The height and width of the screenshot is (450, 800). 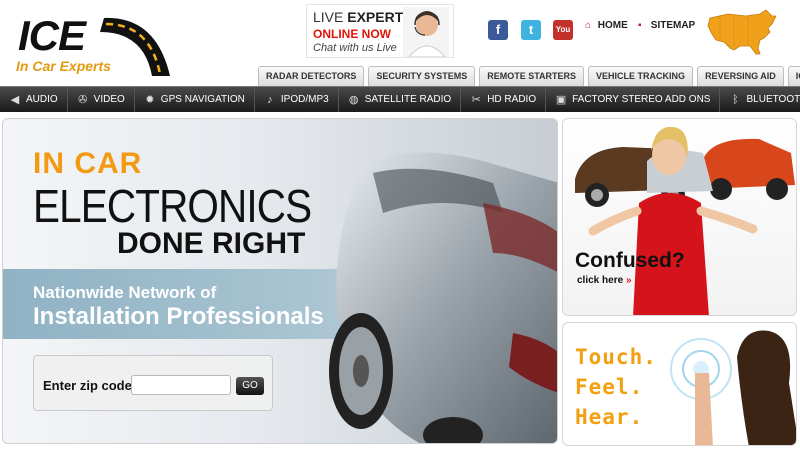 I want to click on zip-code-input, so click(x=181, y=385).